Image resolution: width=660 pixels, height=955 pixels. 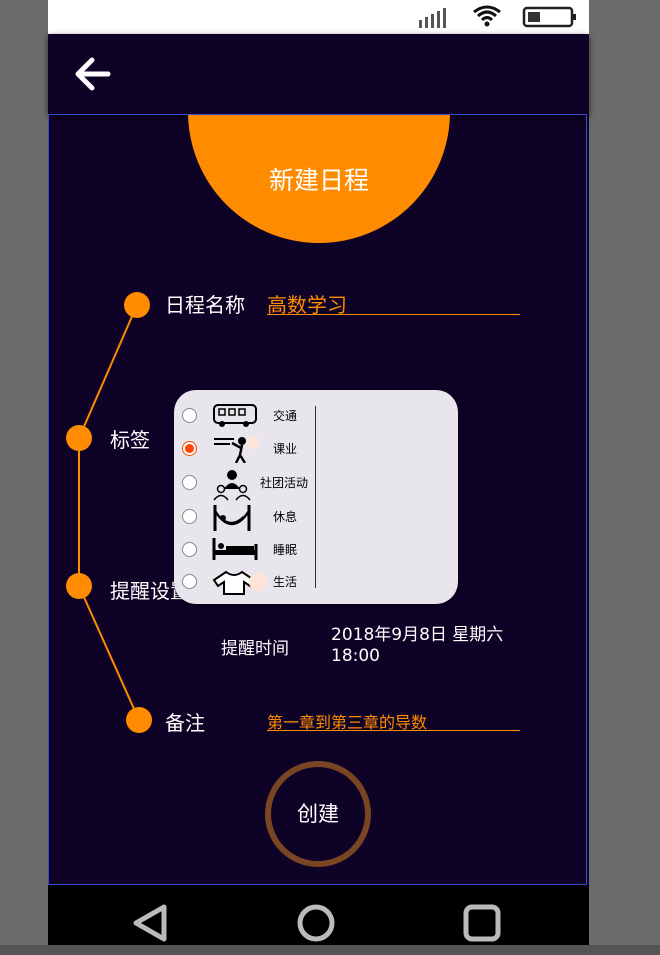 I want to click on bed-icon, so click(x=235, y=549).